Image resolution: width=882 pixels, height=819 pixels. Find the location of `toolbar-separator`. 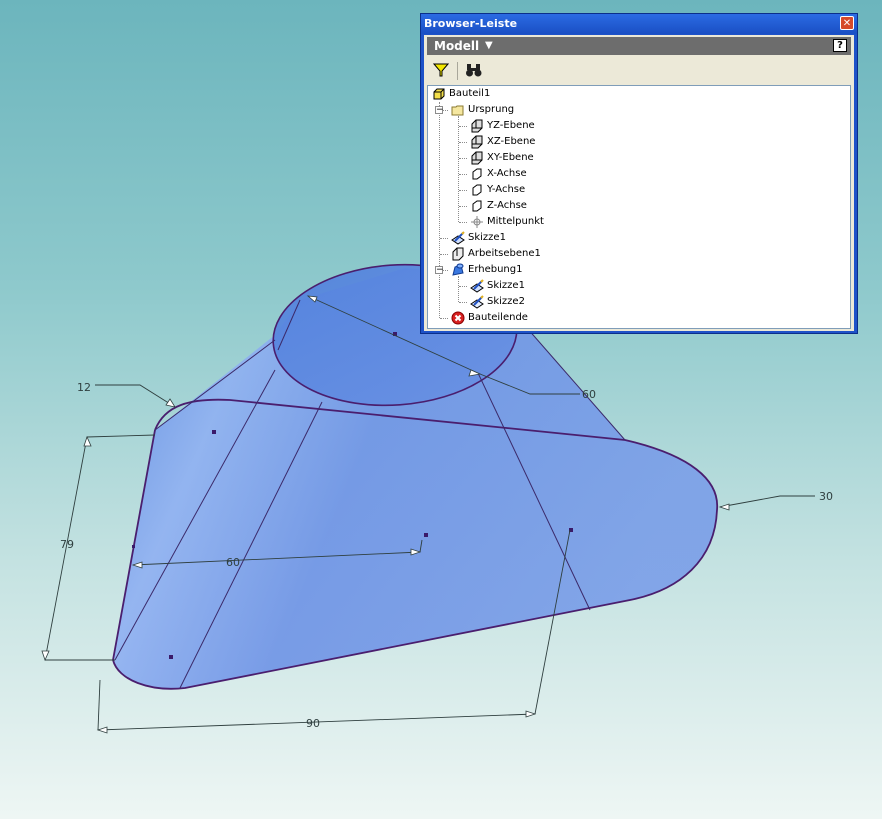

toolbar-separator is located at coordinates (457, 71).